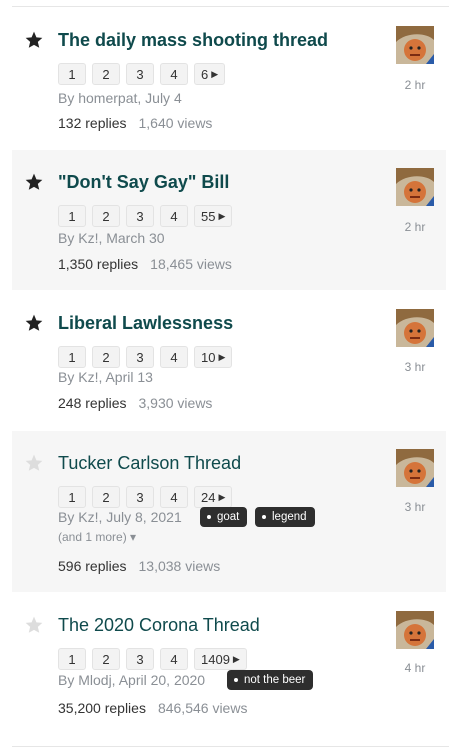 This screenshot has width=461, height=750. I want to click on topic-author-date: By Mlodj, April 20, 2020, so click(132, 680).